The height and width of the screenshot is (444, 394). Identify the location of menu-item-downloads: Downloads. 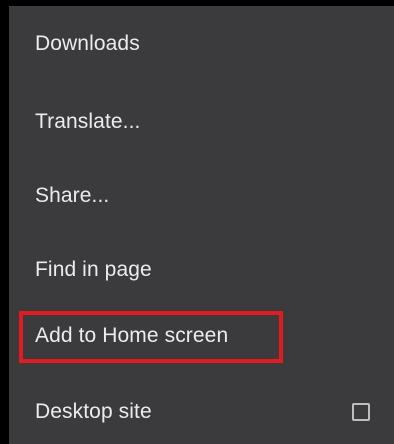
(201, 44).